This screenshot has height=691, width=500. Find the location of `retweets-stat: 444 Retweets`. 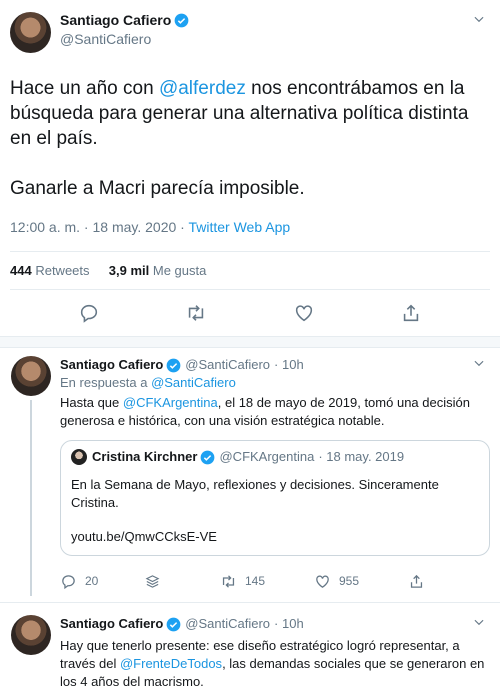

retweets-stat: 444 Retweets is located at coordinates (50, 270).